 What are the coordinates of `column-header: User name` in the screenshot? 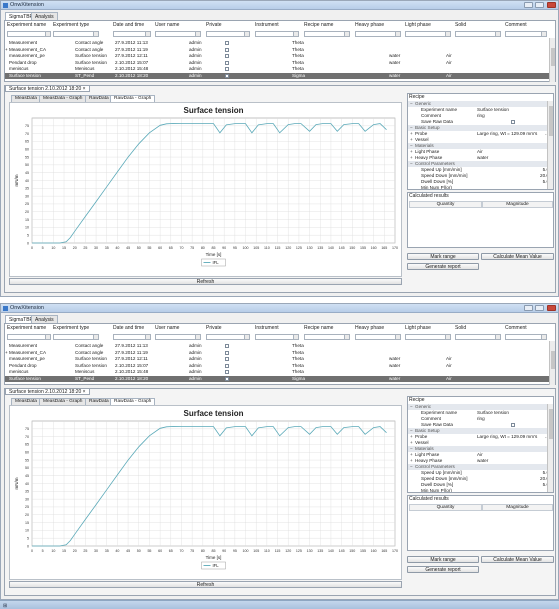 It's located at (167, 25).